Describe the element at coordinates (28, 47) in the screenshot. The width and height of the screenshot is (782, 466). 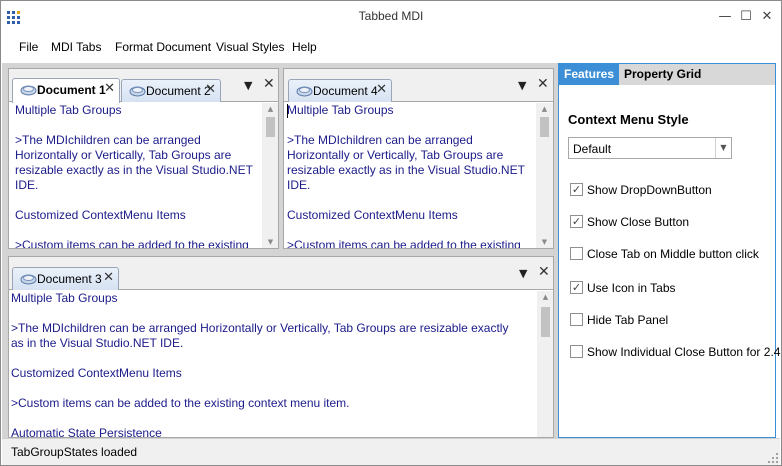
I see `menu-file: File` at that location.